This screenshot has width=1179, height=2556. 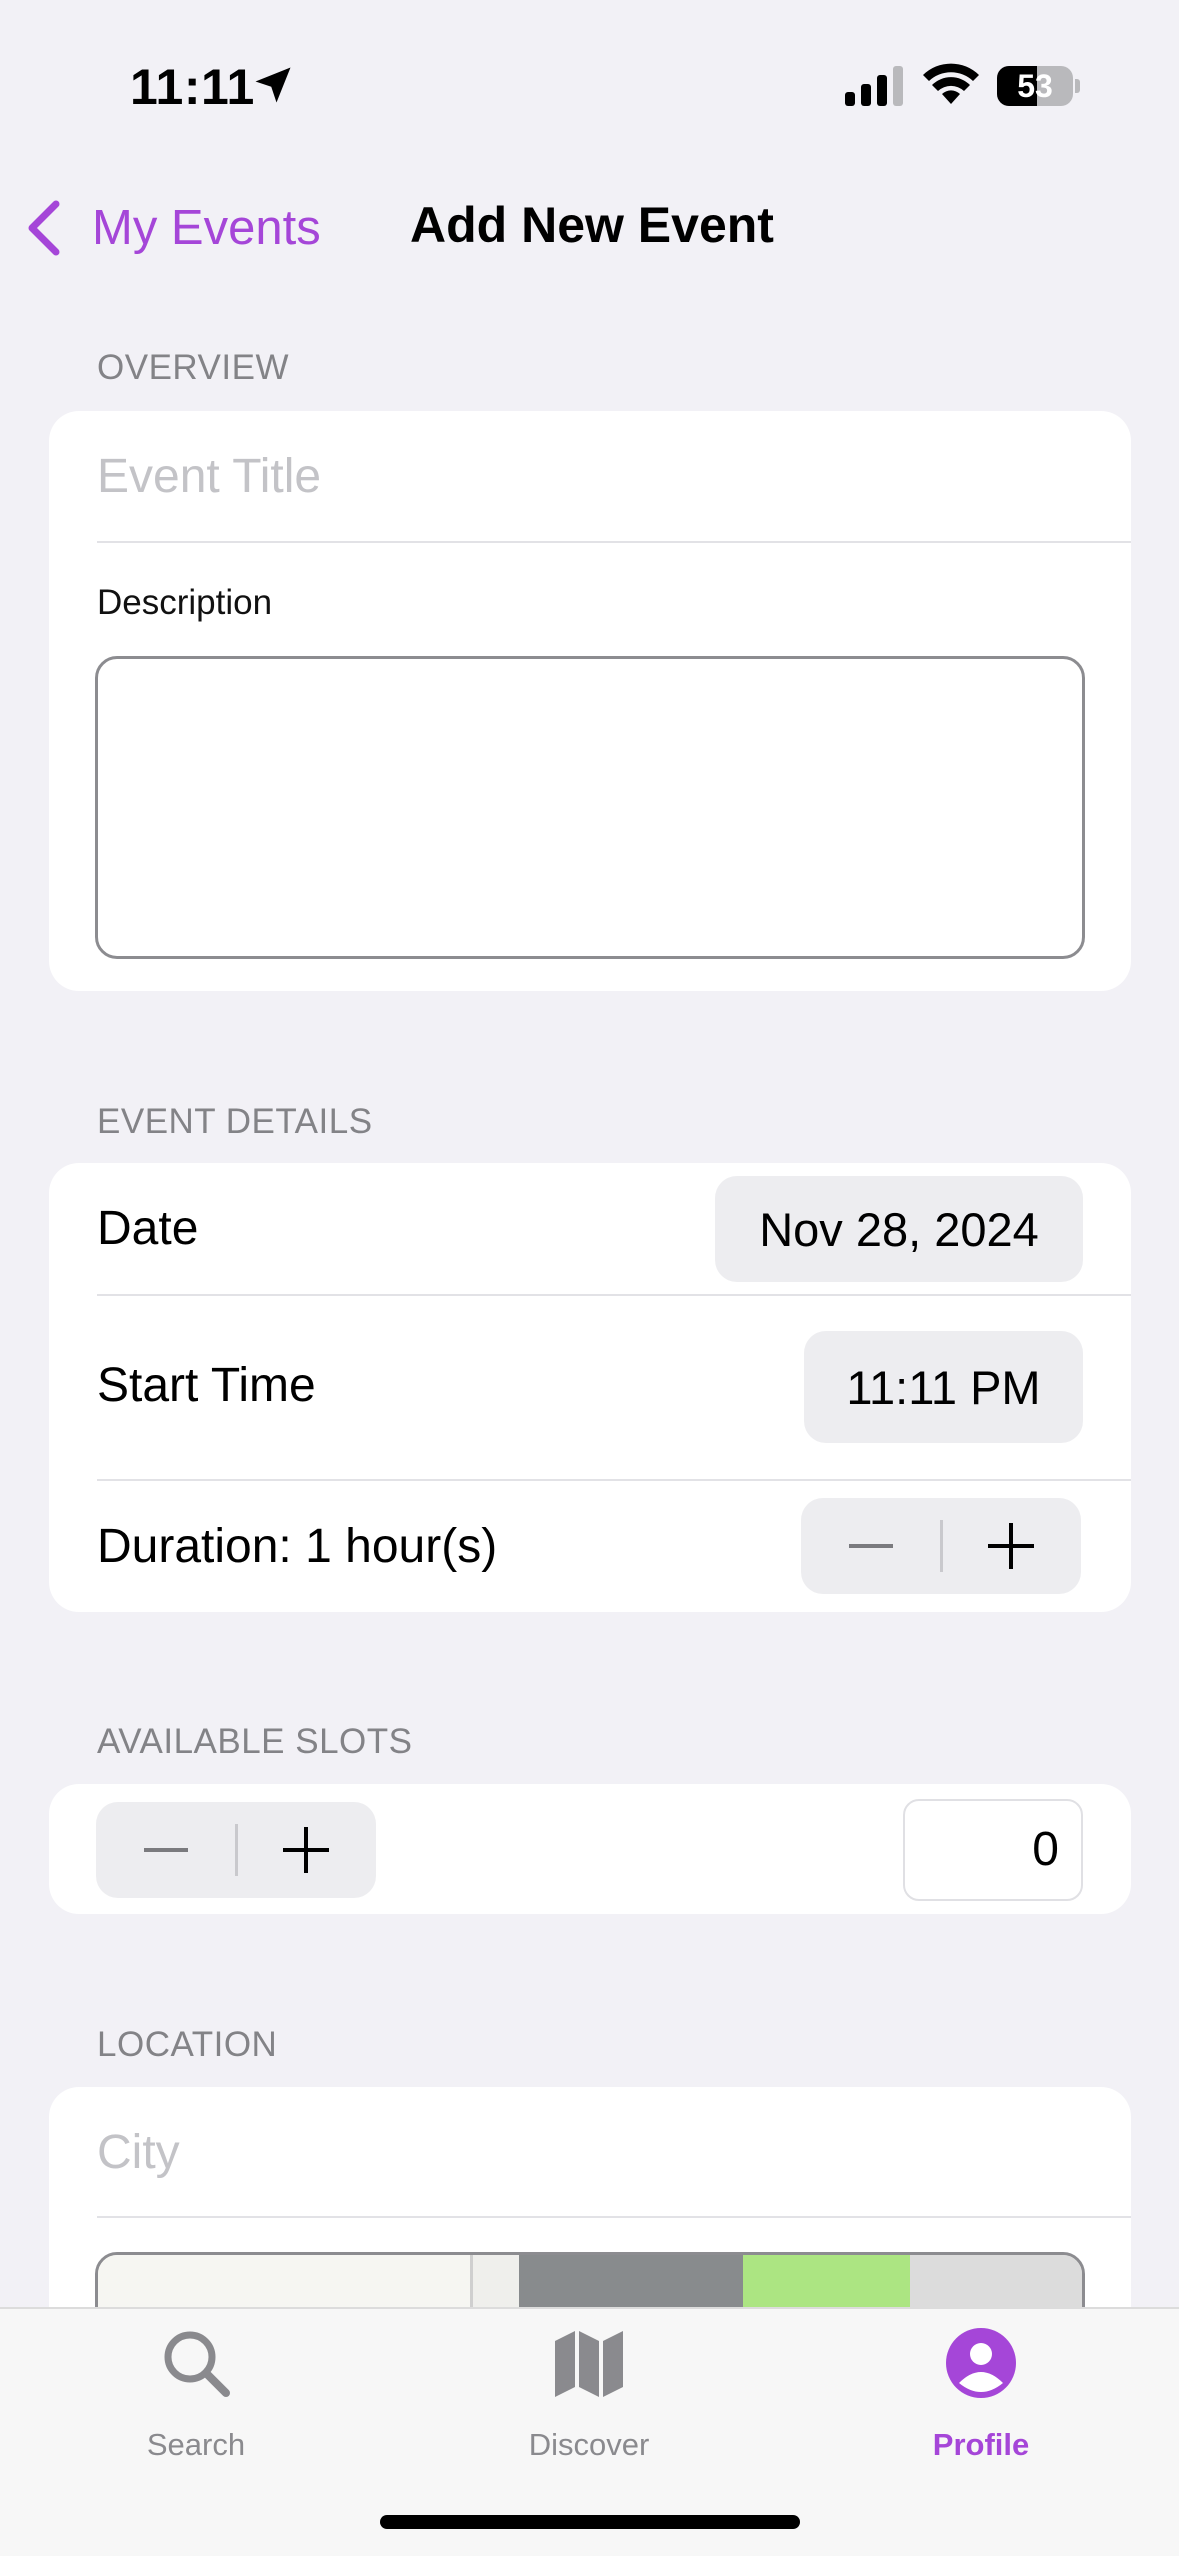 What do you see at coordinates (981, 2363) in the screenshot?
I see `profile-icon` at bounding box center [981, 2363].